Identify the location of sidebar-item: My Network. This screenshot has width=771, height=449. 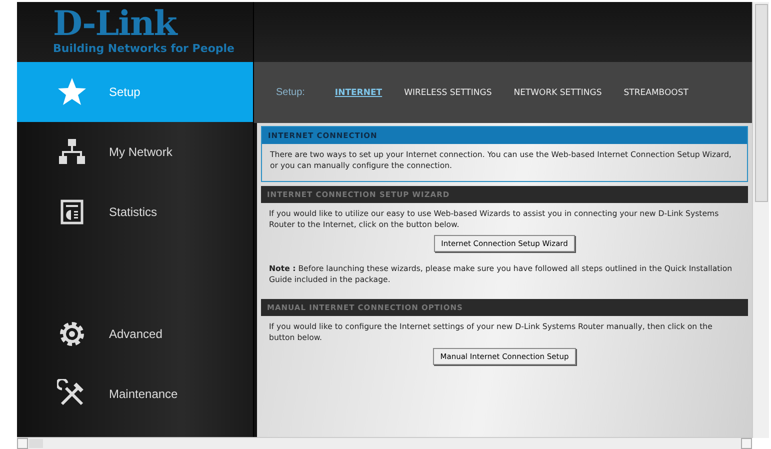
(135, 152).